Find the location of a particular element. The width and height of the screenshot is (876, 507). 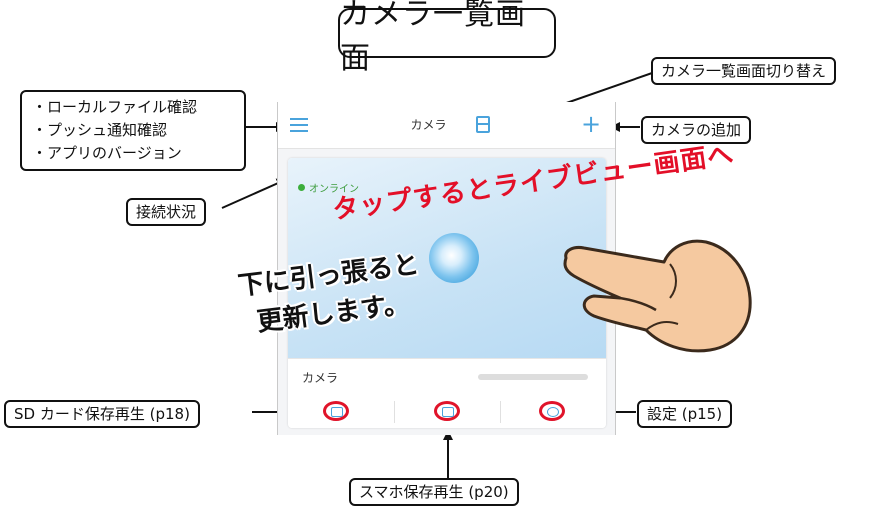

sd-playback-button is located at coordinates (336, 411).